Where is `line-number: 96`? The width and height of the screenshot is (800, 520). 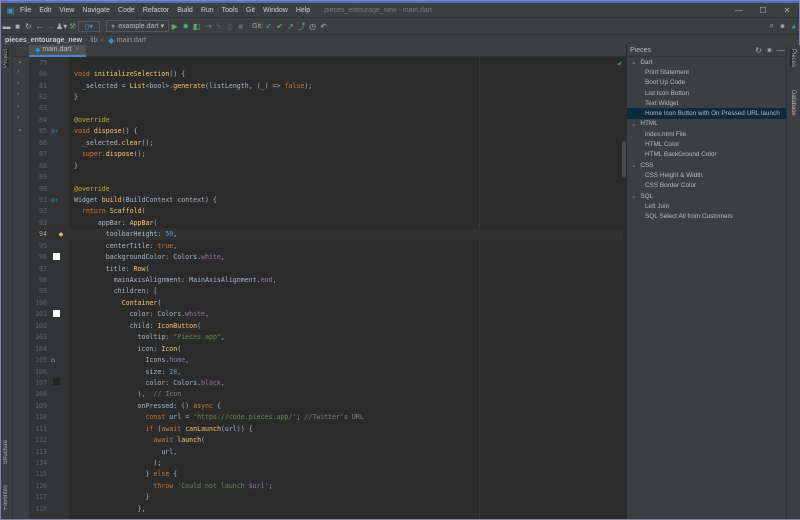
line-number: 96 is located at coordinates (43, 257).